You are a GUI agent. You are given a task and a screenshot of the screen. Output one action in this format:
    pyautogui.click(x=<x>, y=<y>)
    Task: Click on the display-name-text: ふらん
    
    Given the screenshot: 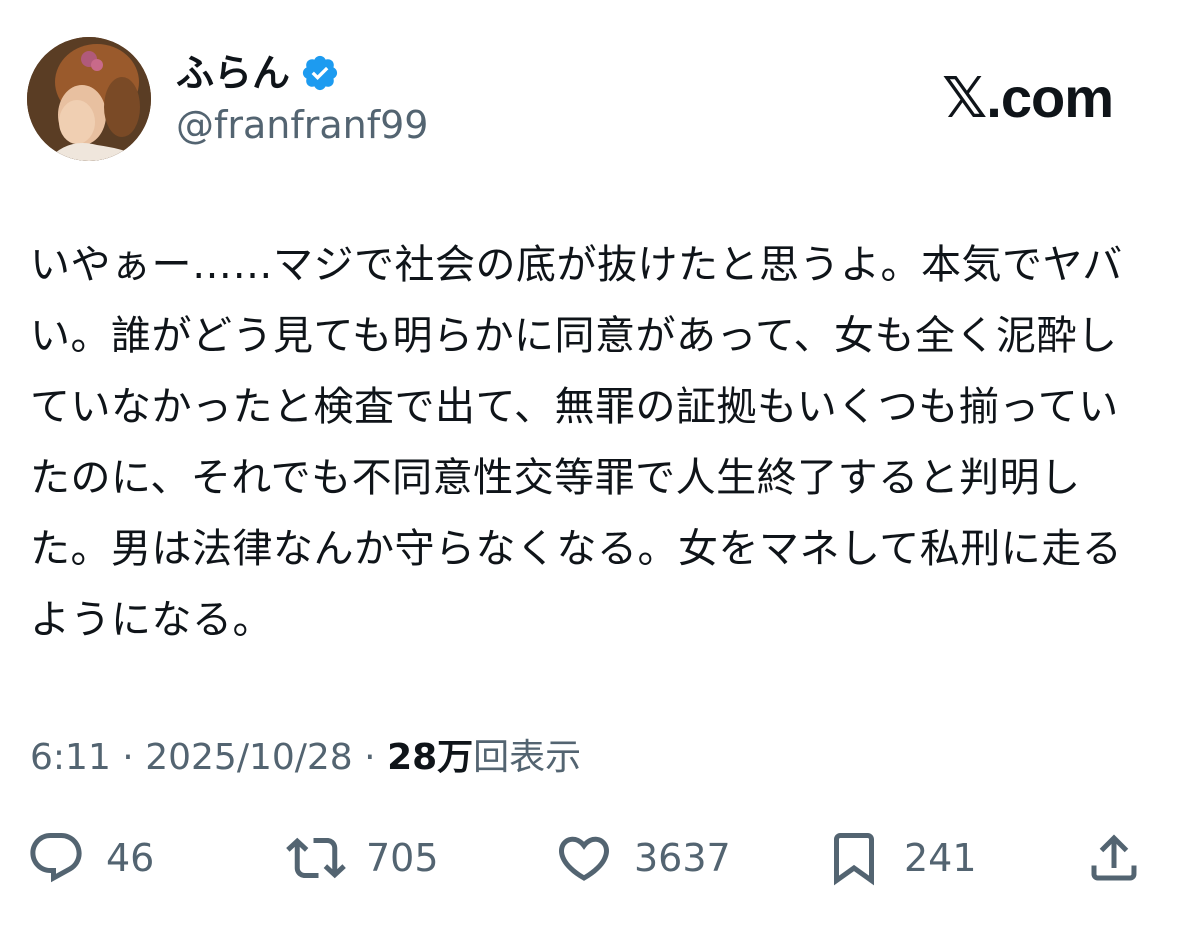 What is the action you would take?
    pyautogui.click(x=233, y=73)
    